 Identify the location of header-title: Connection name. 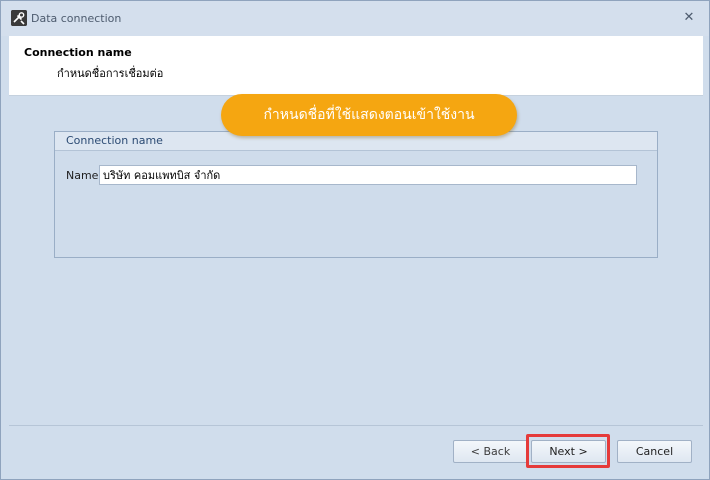
(78, 52).